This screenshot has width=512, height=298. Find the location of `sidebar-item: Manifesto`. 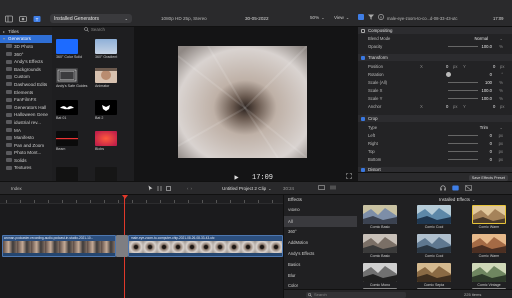

sidebar-item: Manifesto is located at coordinates (26, 138).